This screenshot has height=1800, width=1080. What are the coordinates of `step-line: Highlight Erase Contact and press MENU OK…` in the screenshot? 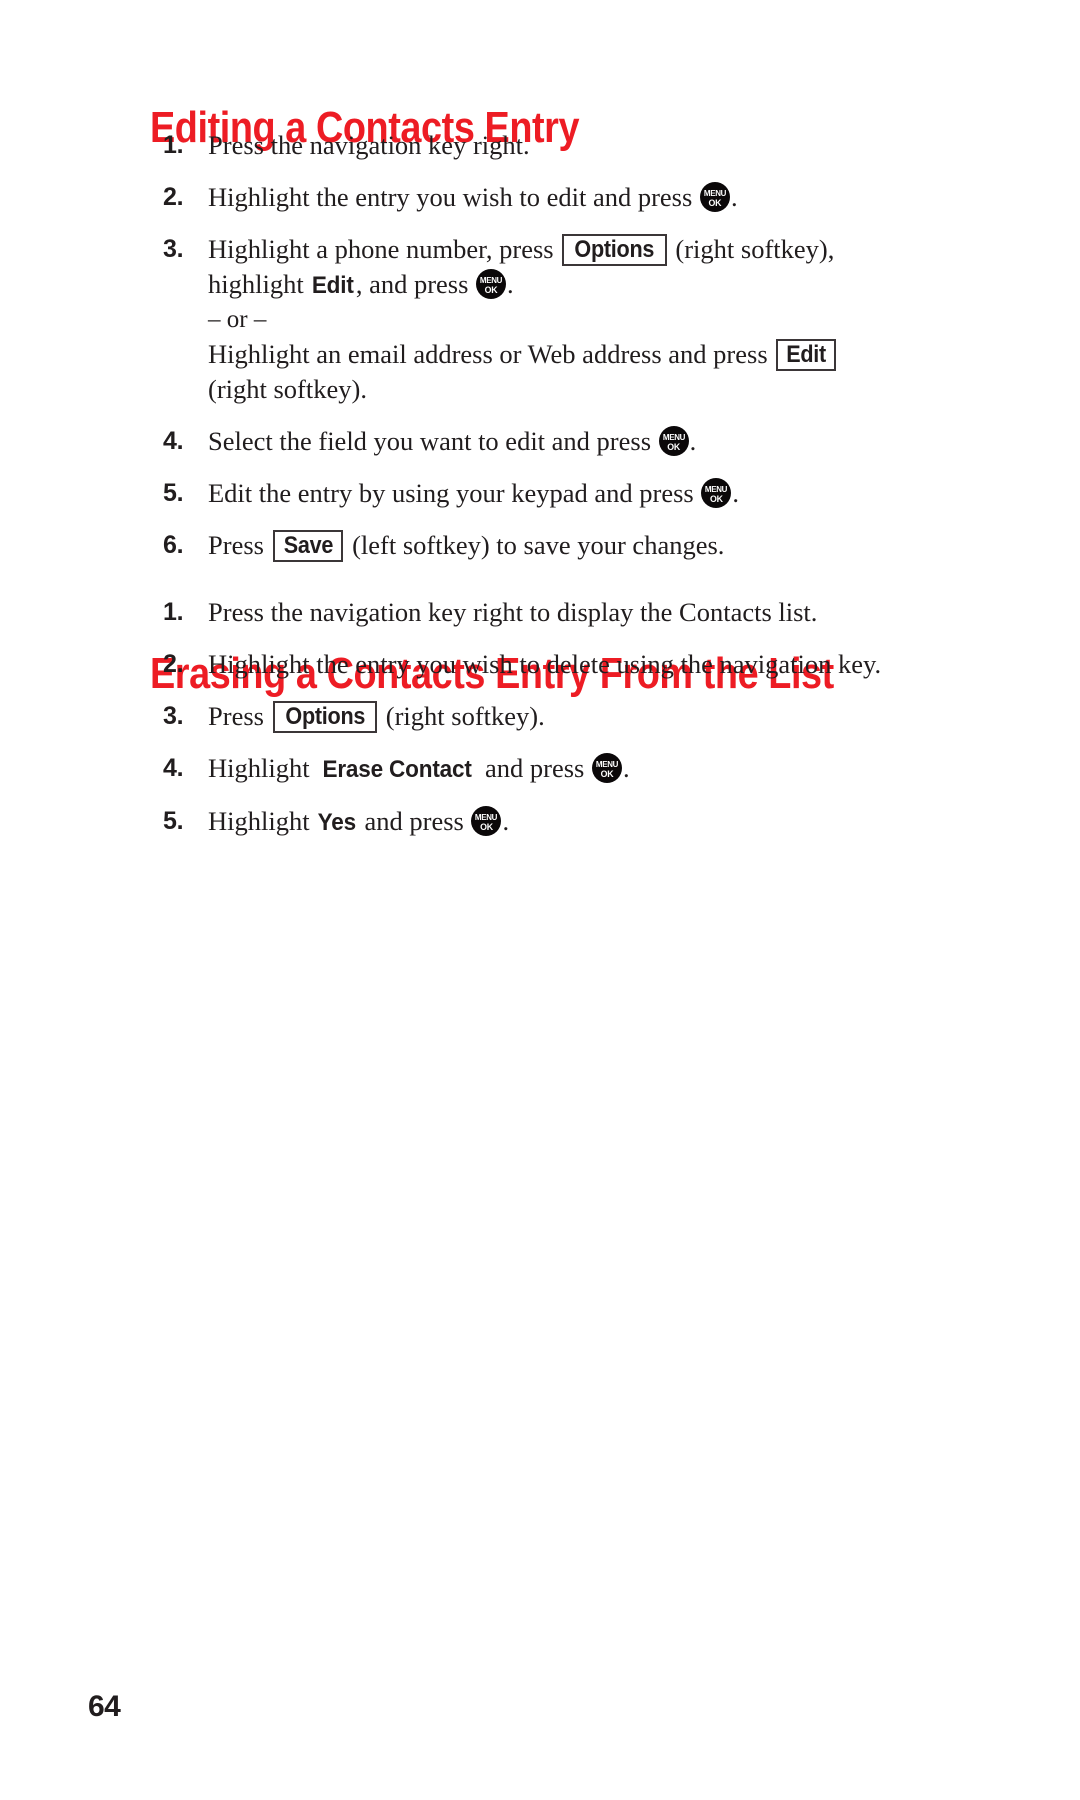 It's located at (619, 769).